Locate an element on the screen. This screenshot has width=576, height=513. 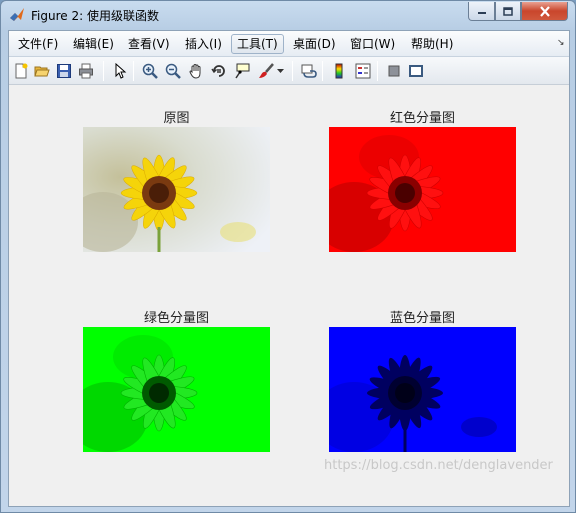
brush-icon is located at coordinates (266, 71).